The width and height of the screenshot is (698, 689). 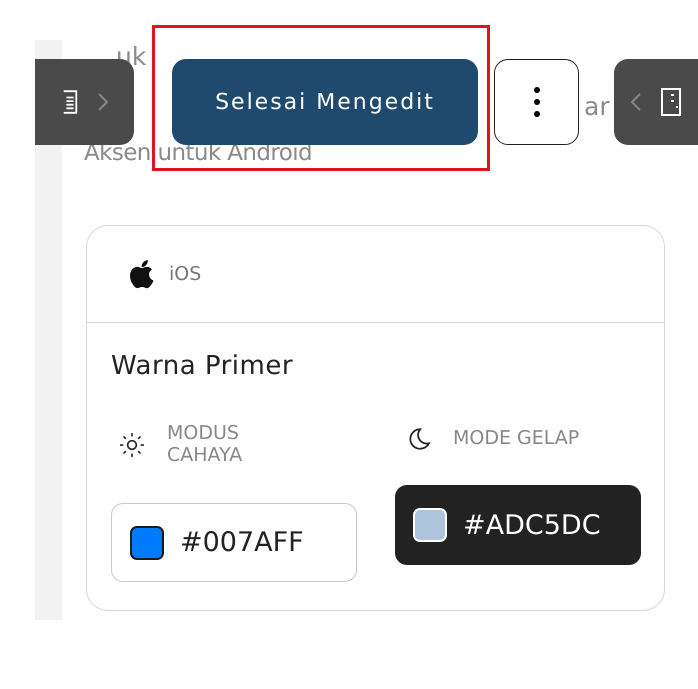 I want to click on chevron-left-icon, so click(x=636, y=102).